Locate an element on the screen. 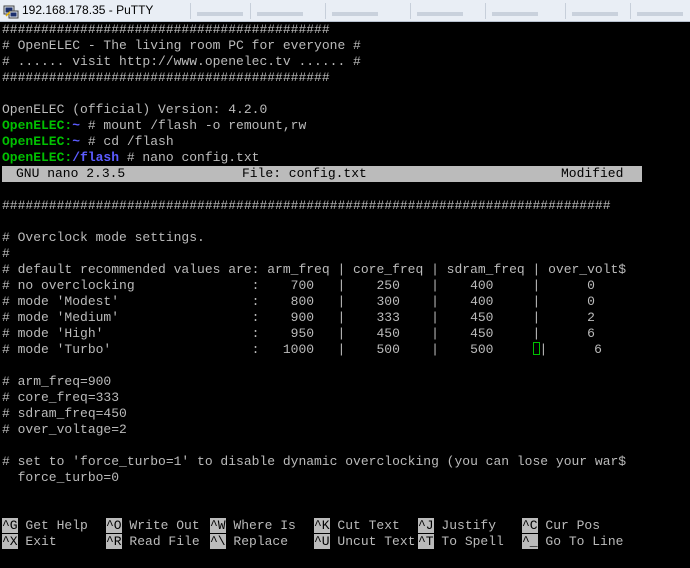  shortcut-read-file: ^R Read File is located at coordinates (153, 542).